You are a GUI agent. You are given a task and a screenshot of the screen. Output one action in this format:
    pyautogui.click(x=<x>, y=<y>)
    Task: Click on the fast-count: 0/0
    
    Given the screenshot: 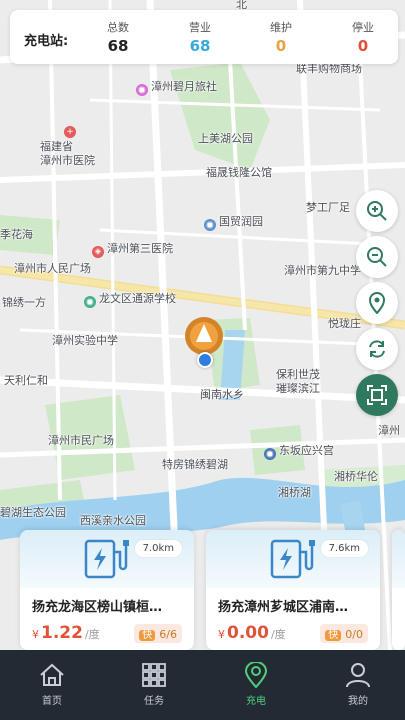 What is the action you would take?
    pyautogui.click(x=354, y=634)
    